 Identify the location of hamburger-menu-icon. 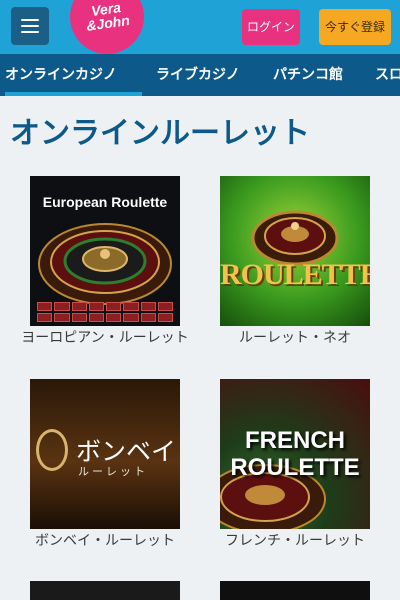
(30, 26).